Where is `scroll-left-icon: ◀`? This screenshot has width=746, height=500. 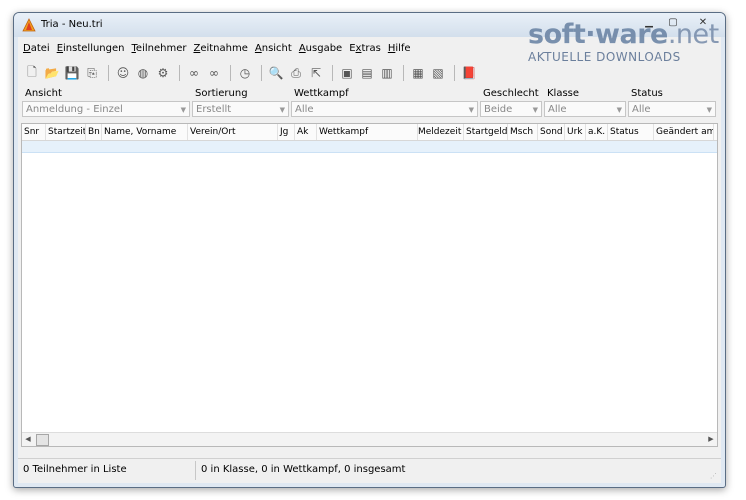
scroll-left-icon: ◀ is located at coordinates (28, 439).